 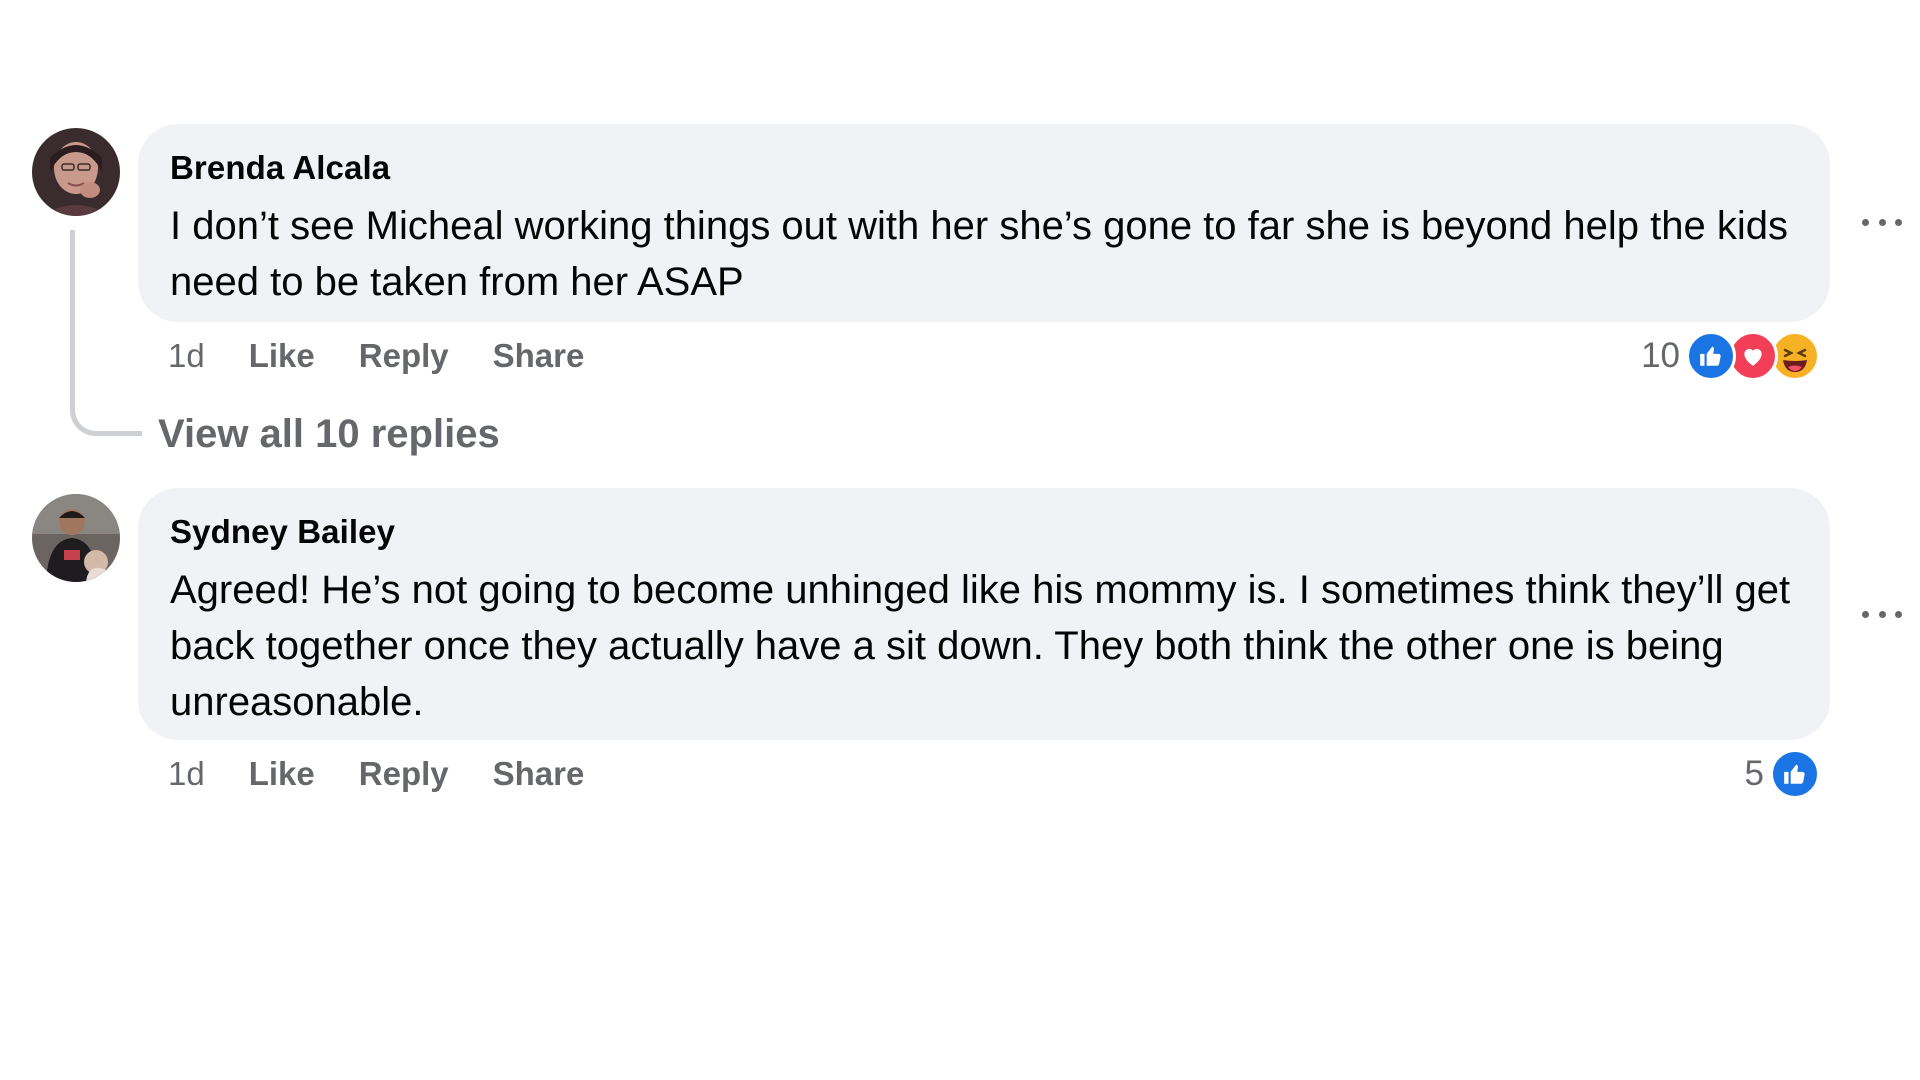 I want to click on reaction-summary: 5, so click(x=1782, y=774).